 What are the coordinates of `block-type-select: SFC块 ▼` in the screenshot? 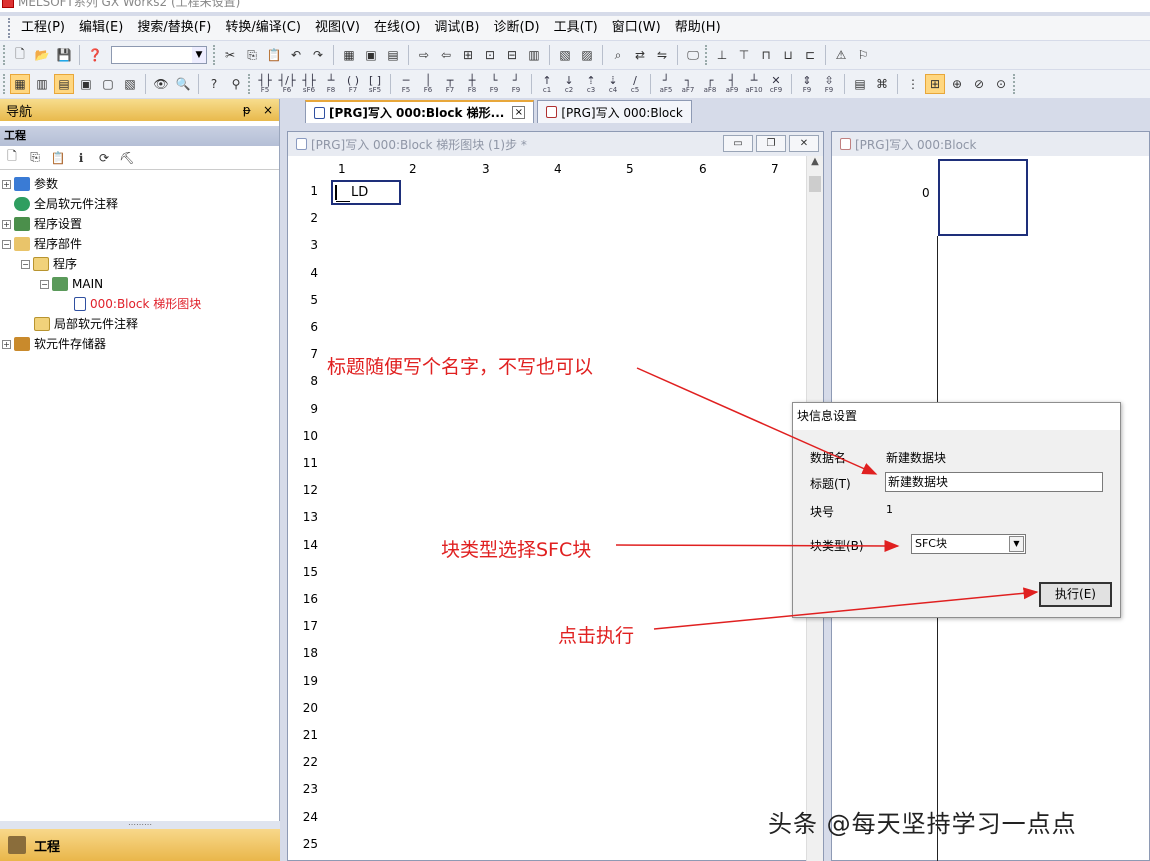 It's located at (968, 544).